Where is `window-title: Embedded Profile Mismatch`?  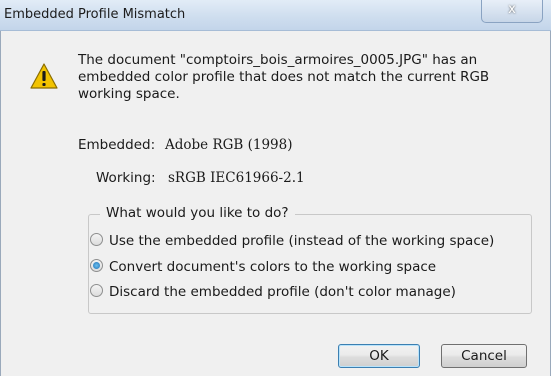 window-title: Embedded Profile Mismatch is located at coordinates (95, 14).